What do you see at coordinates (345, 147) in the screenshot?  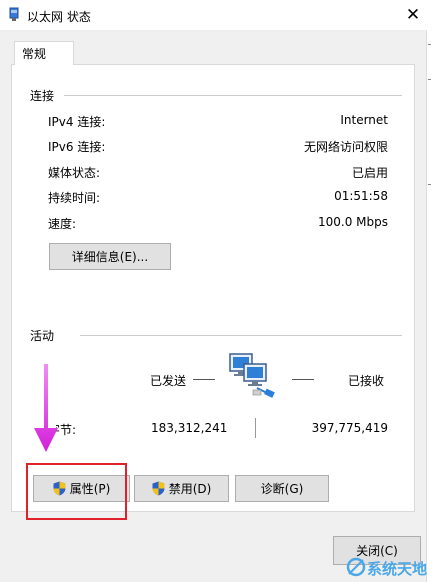 I see `ipv6-value: 无网络访问权限` at bounding box center [345, 147].